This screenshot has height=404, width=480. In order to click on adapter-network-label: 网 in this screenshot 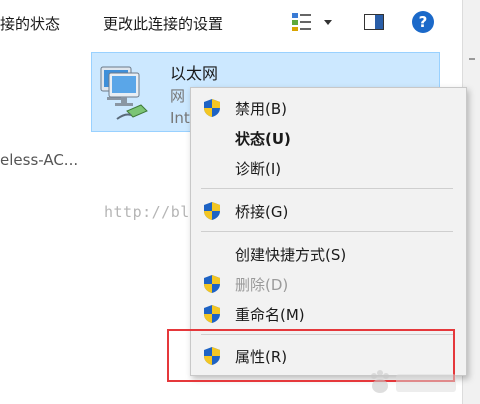, I will do `click(178, 96)`.